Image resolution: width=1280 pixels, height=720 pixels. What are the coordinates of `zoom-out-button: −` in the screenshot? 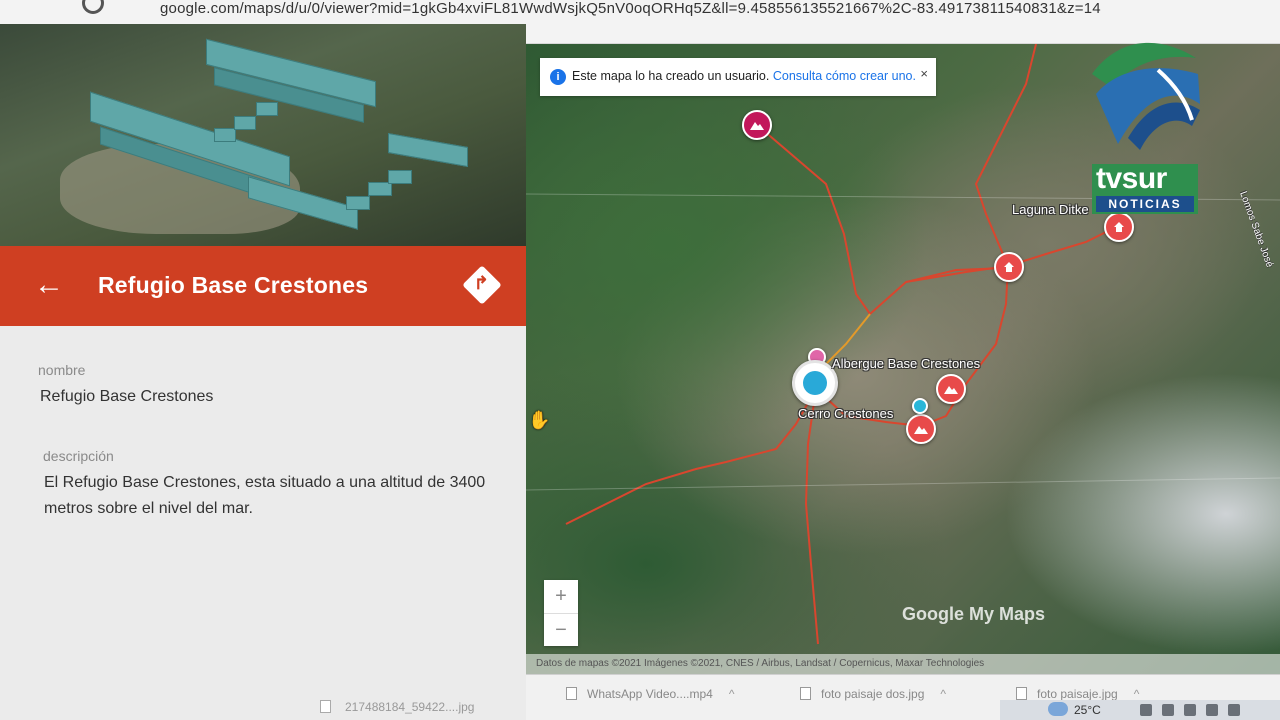 It's located at (561, 629).